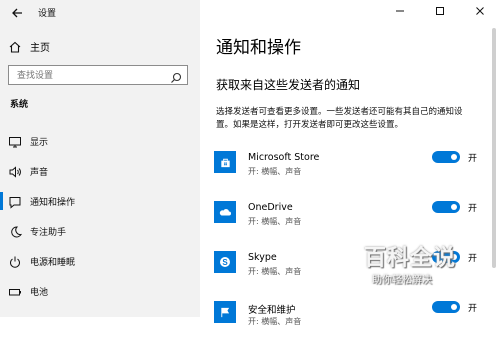 The image size is (500, 345). Describe the element at coordinates (47, 14) in the screenshot. I see `window-title: 设置` at that location.